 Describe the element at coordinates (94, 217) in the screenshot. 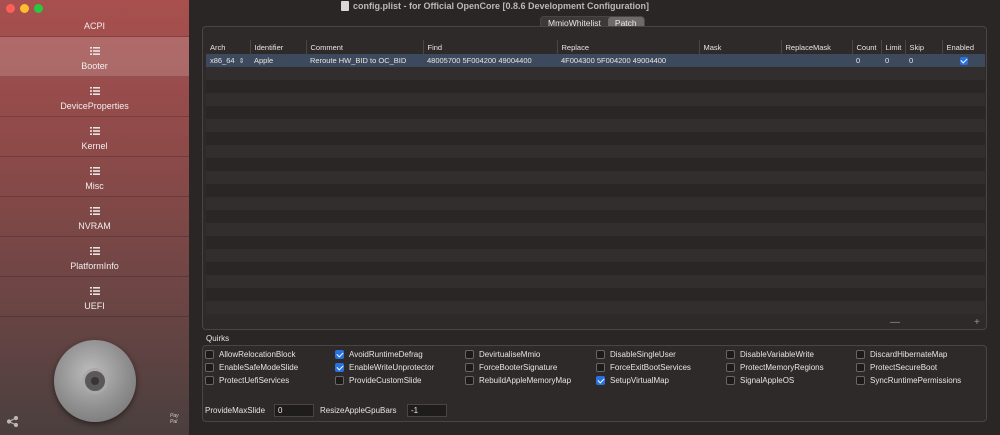

I see `sidebar-item-nvram: NVRAM` at that location.